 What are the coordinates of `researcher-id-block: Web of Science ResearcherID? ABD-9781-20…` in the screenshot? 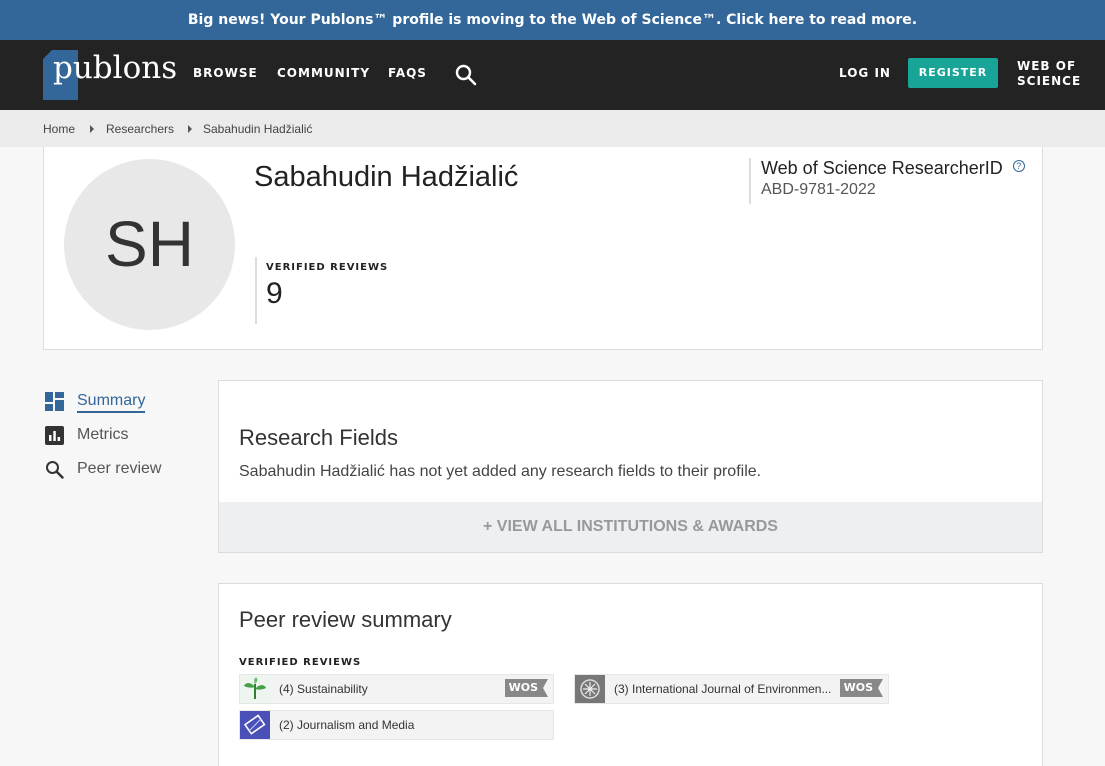 It's located at (887, 181).